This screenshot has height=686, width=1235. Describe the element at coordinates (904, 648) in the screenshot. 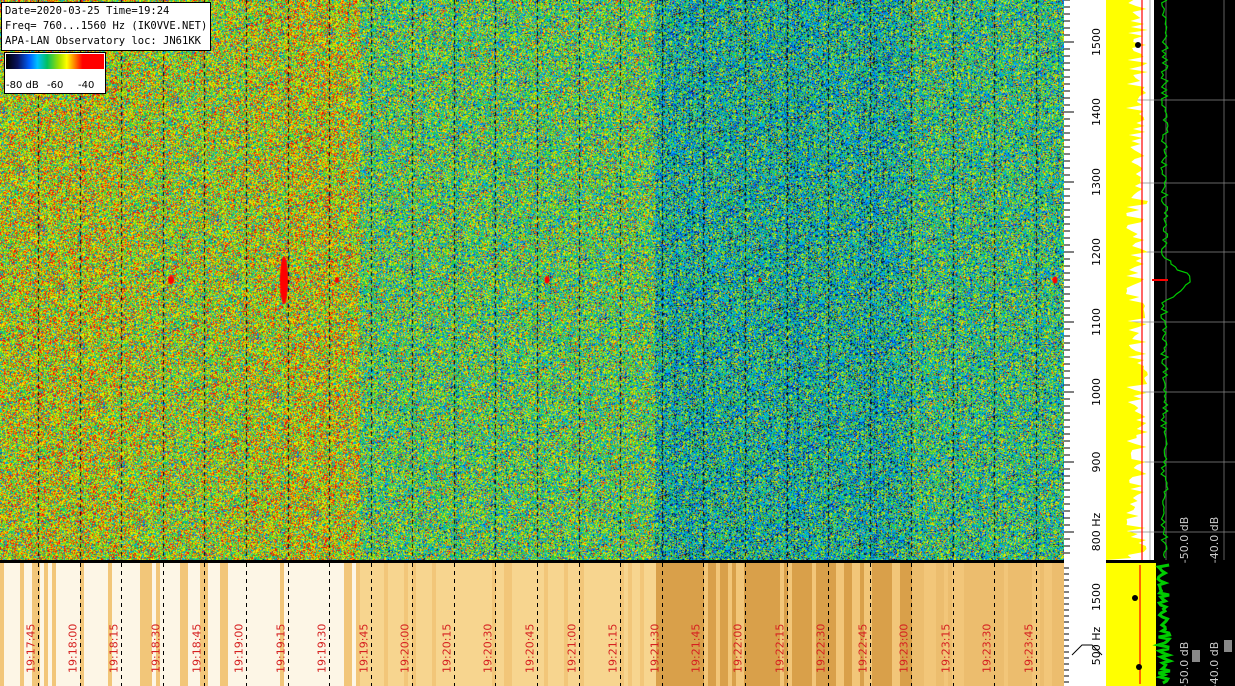

I see `time-label: 19:23:00` at that location.